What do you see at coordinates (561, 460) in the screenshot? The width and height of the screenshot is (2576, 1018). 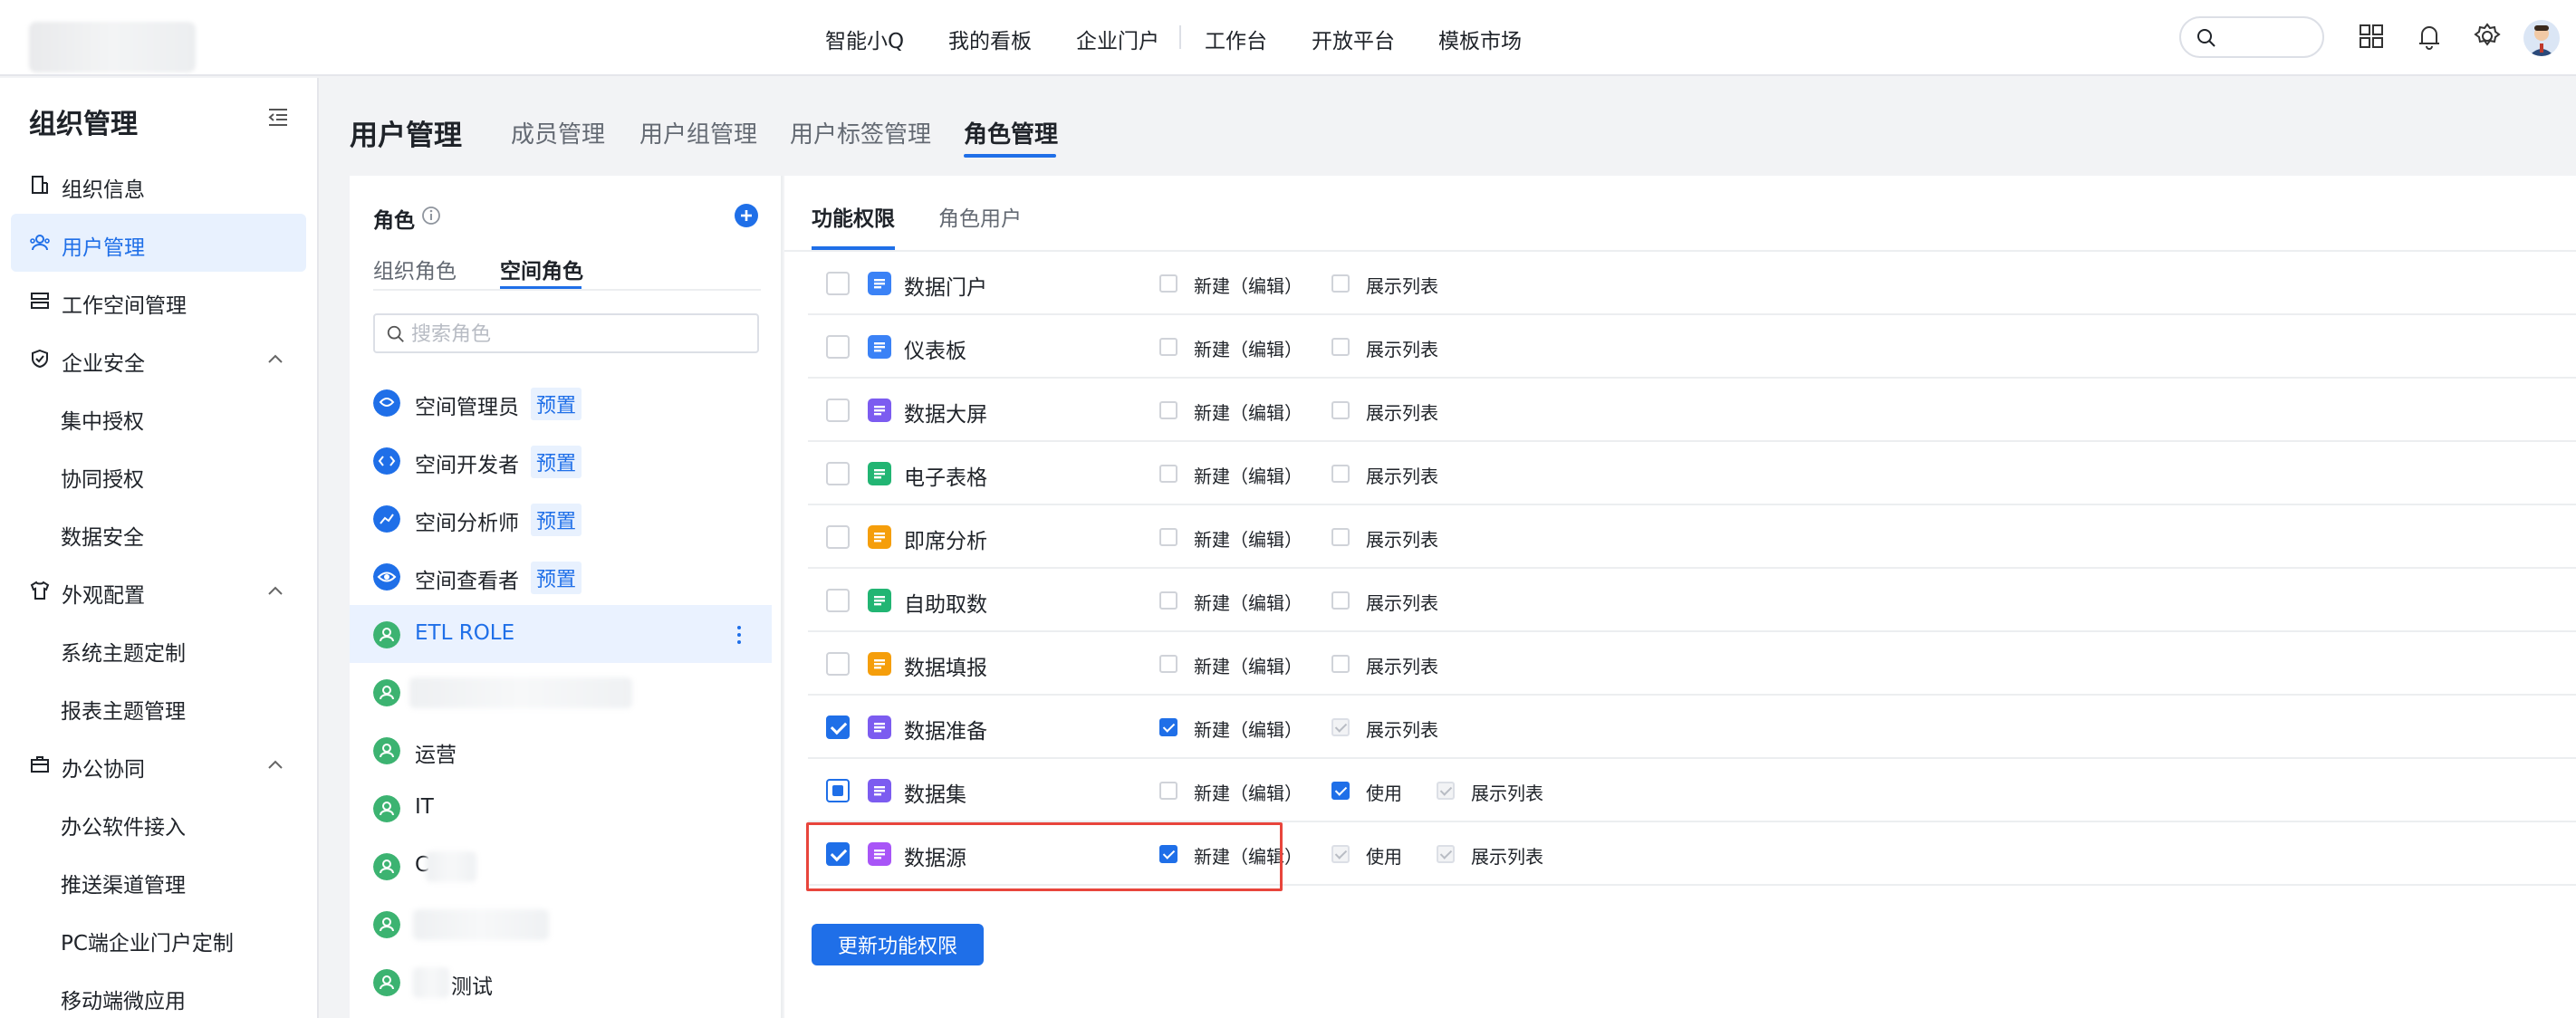 I see `role-item: 空间开发者 预置` at bounding box center [561, 460].